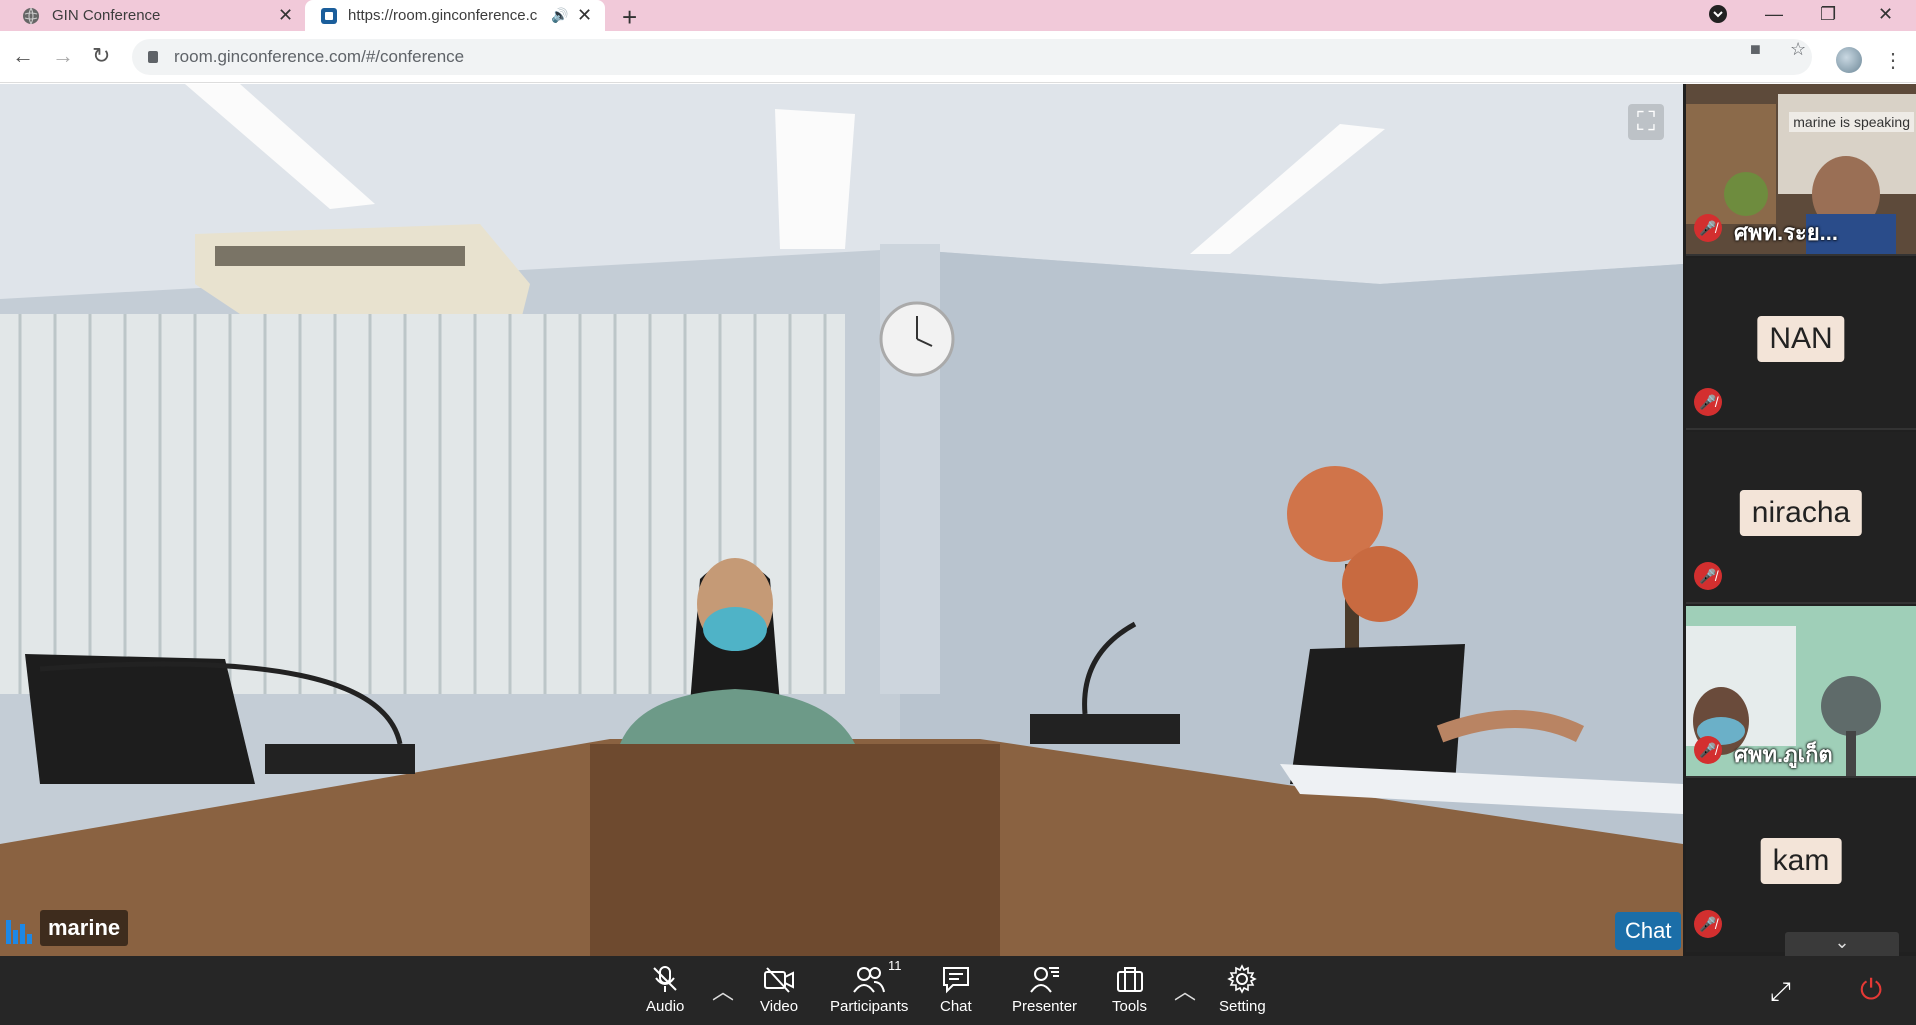 This screenshot has height=1025, width=1916. What do you see at coordinates (1783, 754) in the screenshot?
I see `participant-name: ศพท.ภูเก็ต` at bounding box center [1783, 754].